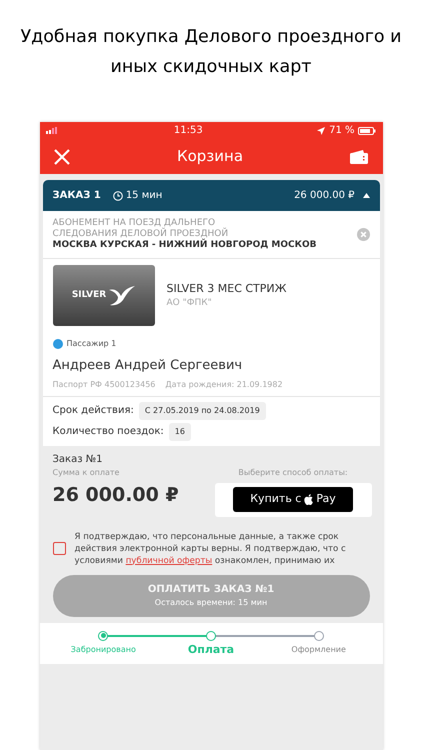  I want to click on apple-pay-button: Купить с Pay, so click(293, 499).